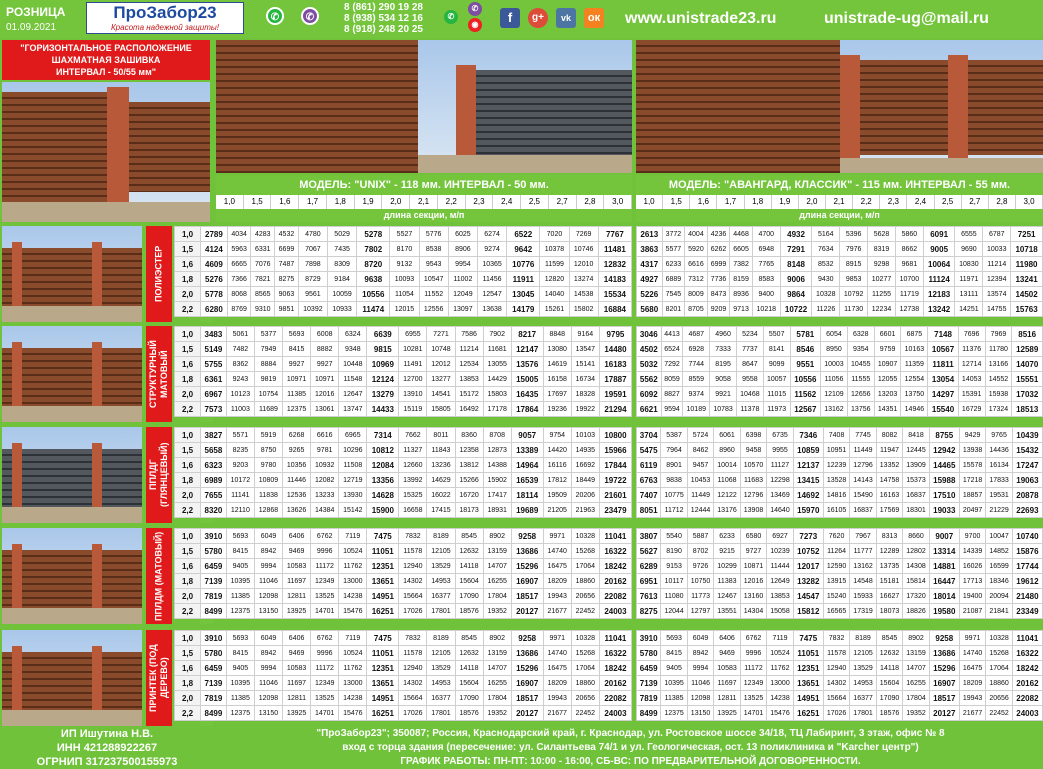 This screenshot has width=1043, height=769. Describe the element at coordinates (649, 249) in the screenshot. I see `price-cell: 3863` at that location.